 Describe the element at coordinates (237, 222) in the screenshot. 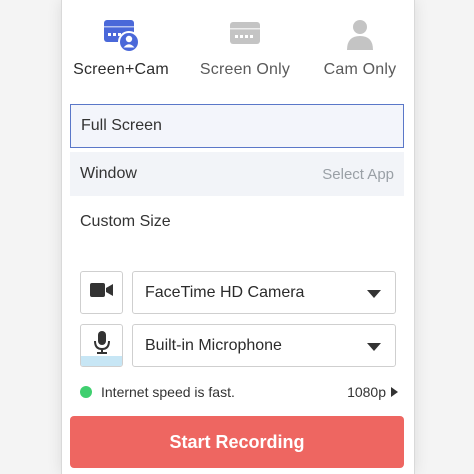

I see `option-custom-size: Custom Size` at that location.